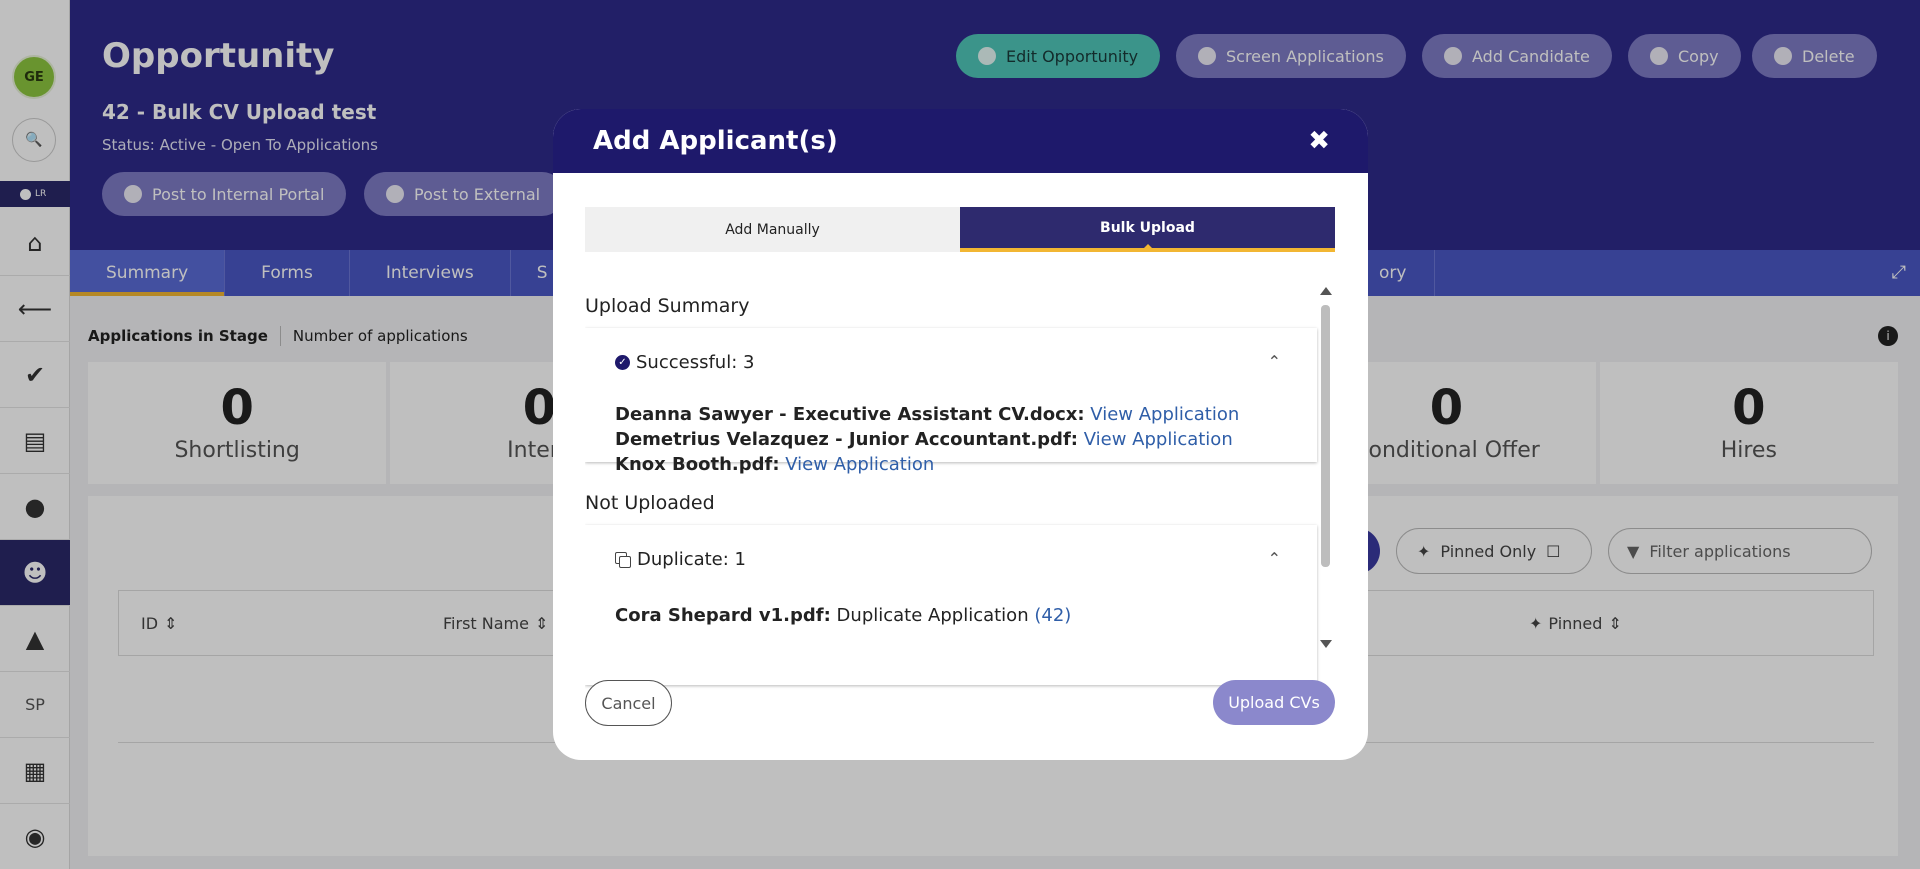 The image size is (1920, 869). Describe the element at coordinates (772, 229) in the screenshot. I see `tab-add-manually: Add Manually` at that location.